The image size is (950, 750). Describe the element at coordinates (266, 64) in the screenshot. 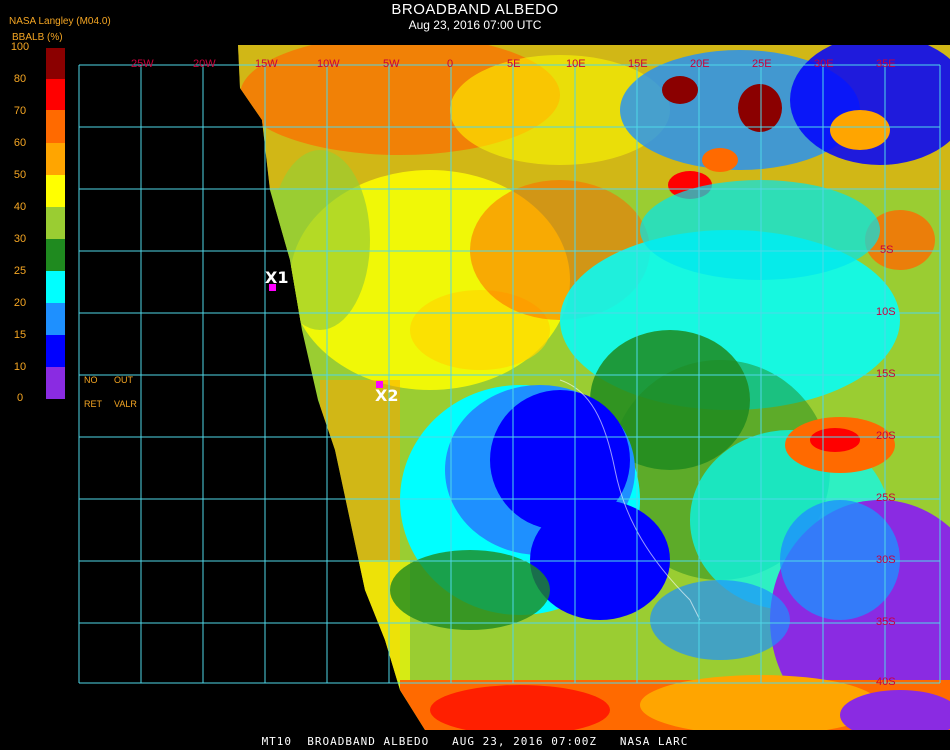

I see `lon-label: 15W` at that location.